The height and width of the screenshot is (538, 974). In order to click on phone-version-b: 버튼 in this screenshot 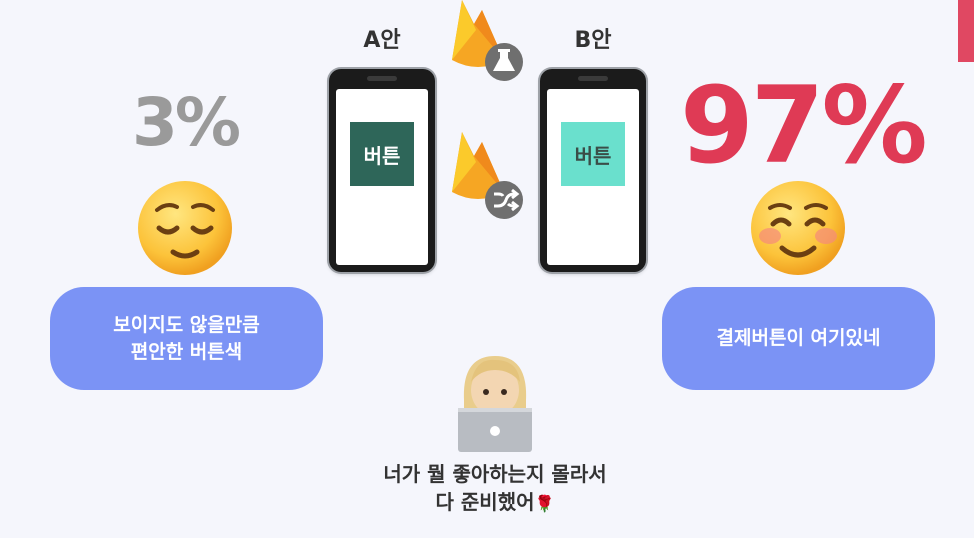, I will do `click(593, 170)`.